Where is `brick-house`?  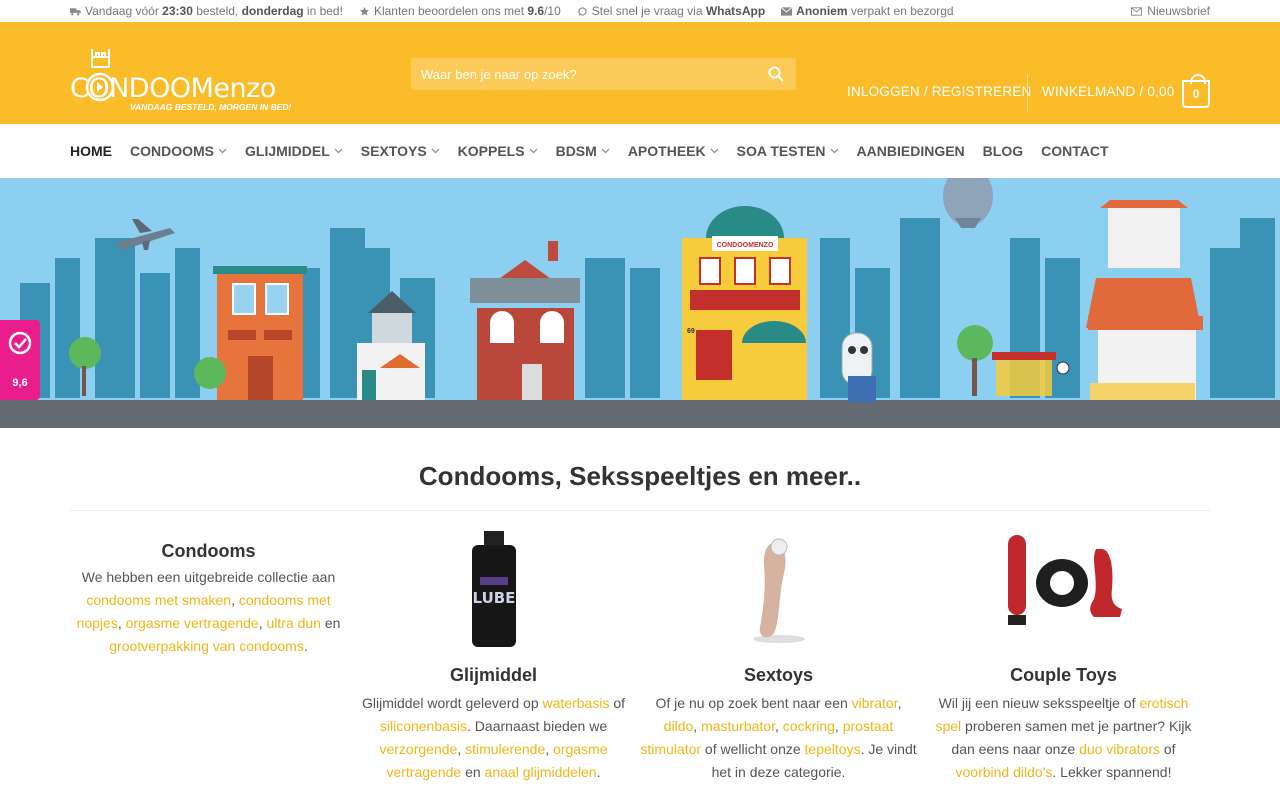 brick-house is located at coordinates (525, 320).